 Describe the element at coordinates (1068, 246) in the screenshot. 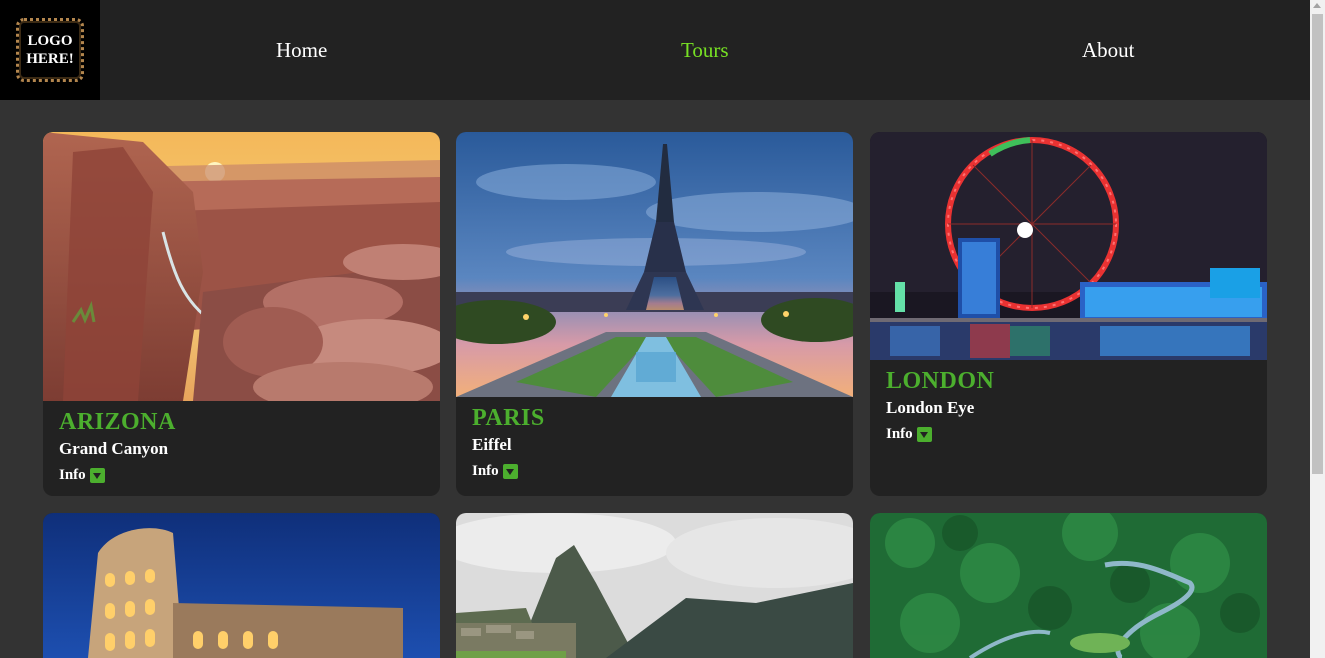

I see `london-eye-night-image` at that location.